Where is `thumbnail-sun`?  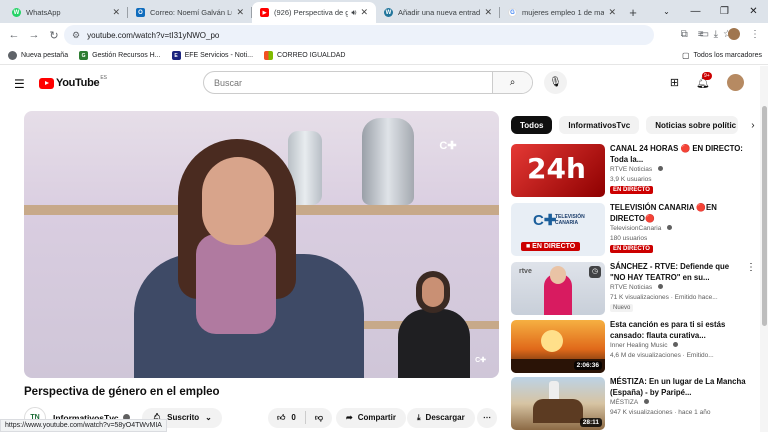 thumbnail-sun is located at coordinates (552, 341).